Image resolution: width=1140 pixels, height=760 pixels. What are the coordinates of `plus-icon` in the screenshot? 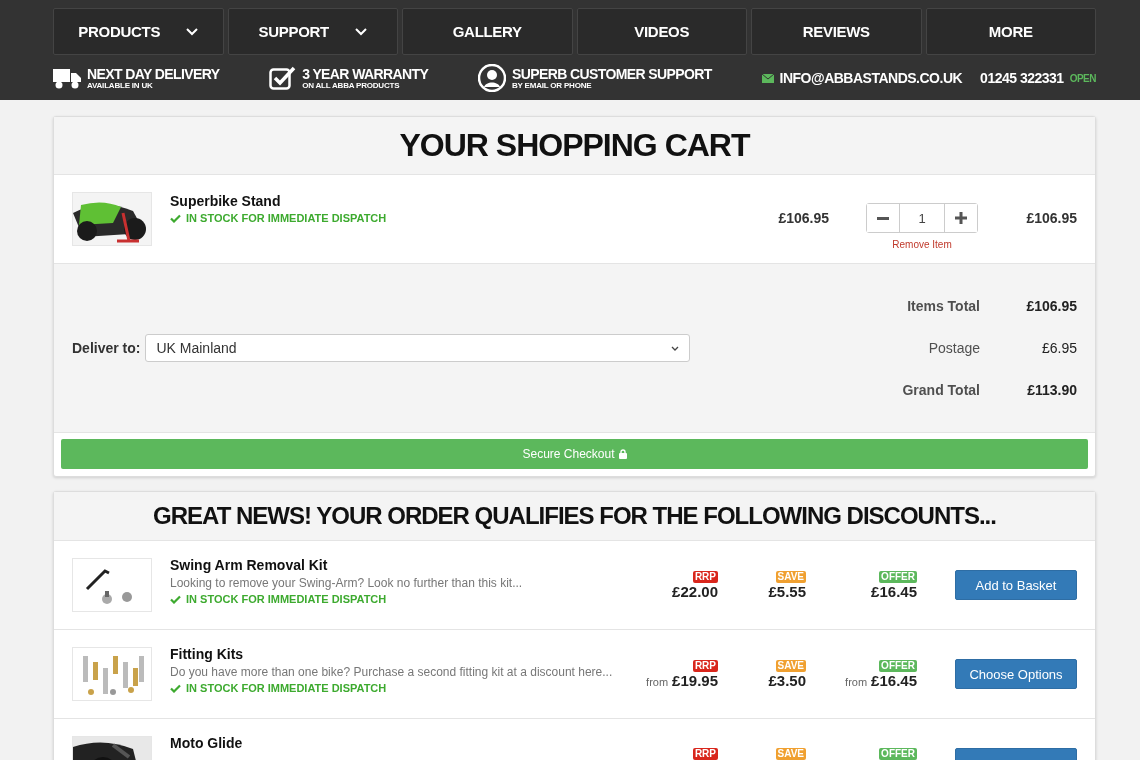 It's located at (961, 218).